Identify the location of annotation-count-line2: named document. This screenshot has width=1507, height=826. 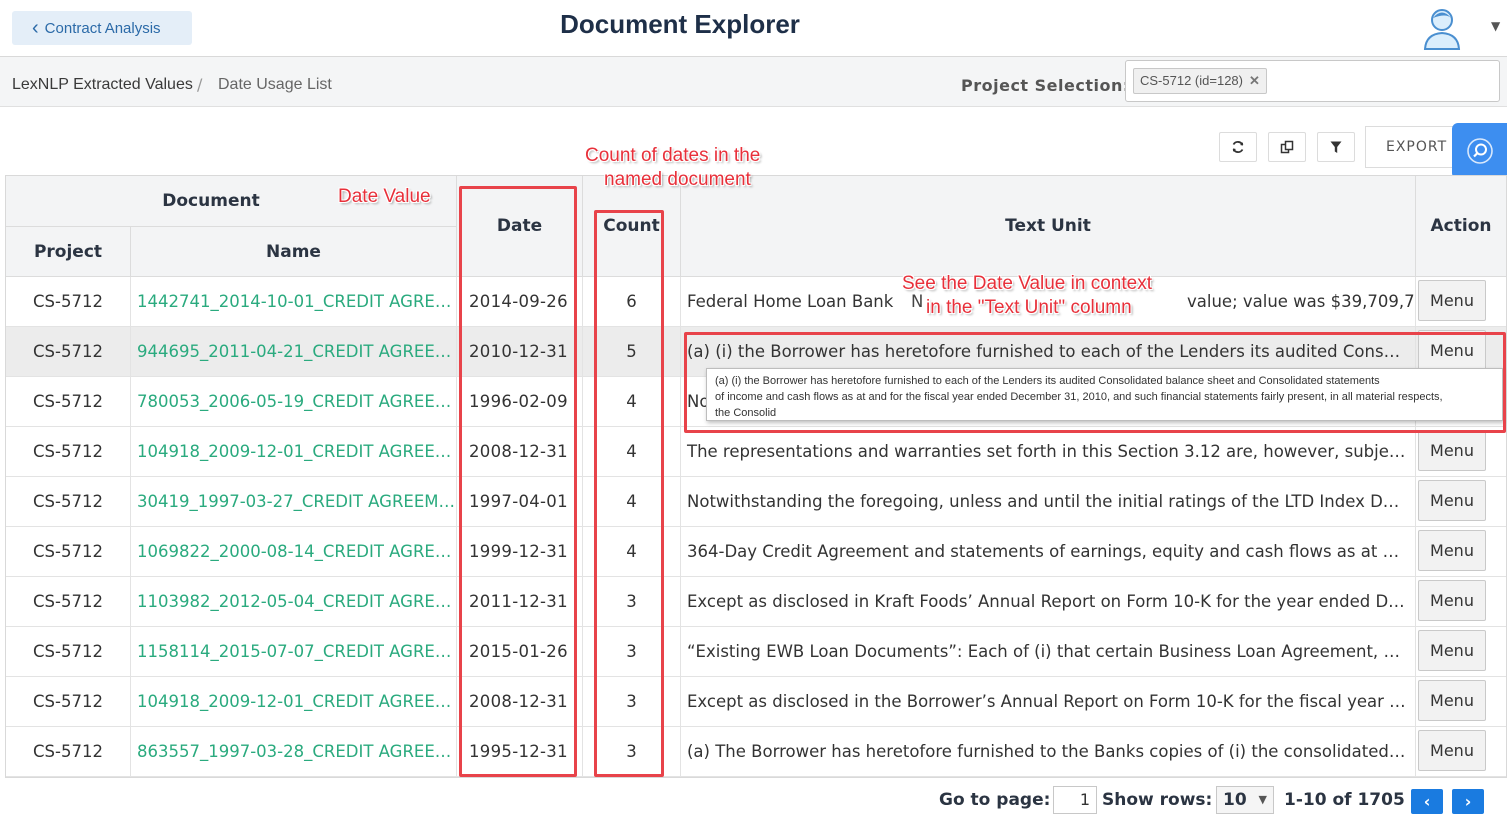
(677, 179).